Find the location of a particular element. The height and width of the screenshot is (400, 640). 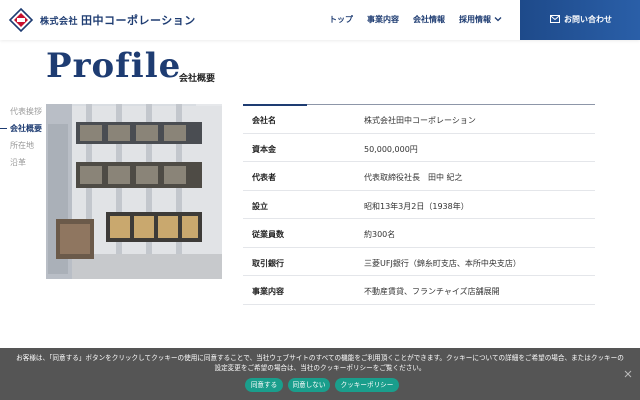

building-photo is located at coordinates (134, 191).